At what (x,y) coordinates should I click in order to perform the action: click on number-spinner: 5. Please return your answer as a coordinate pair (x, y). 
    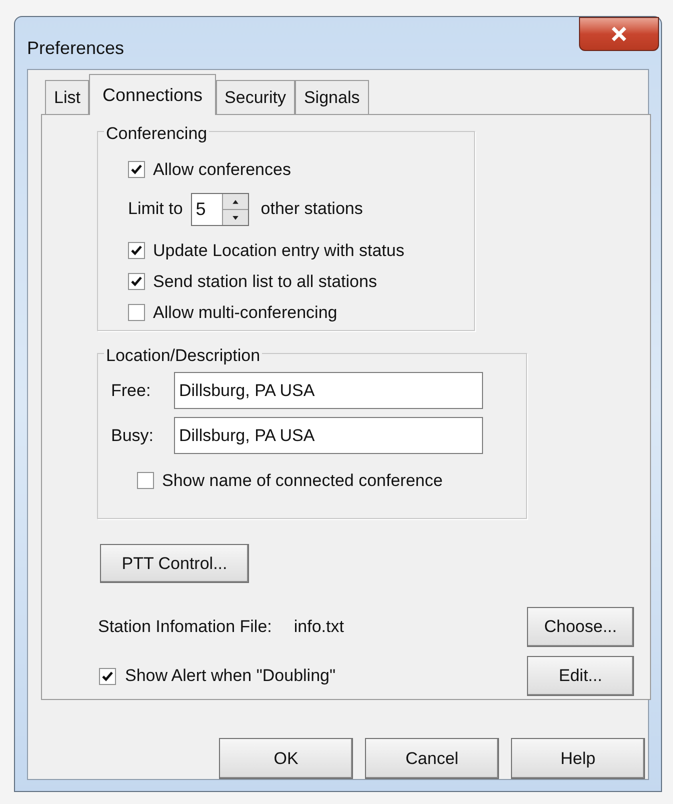
    Looking at the image, I should click on (219, 209).